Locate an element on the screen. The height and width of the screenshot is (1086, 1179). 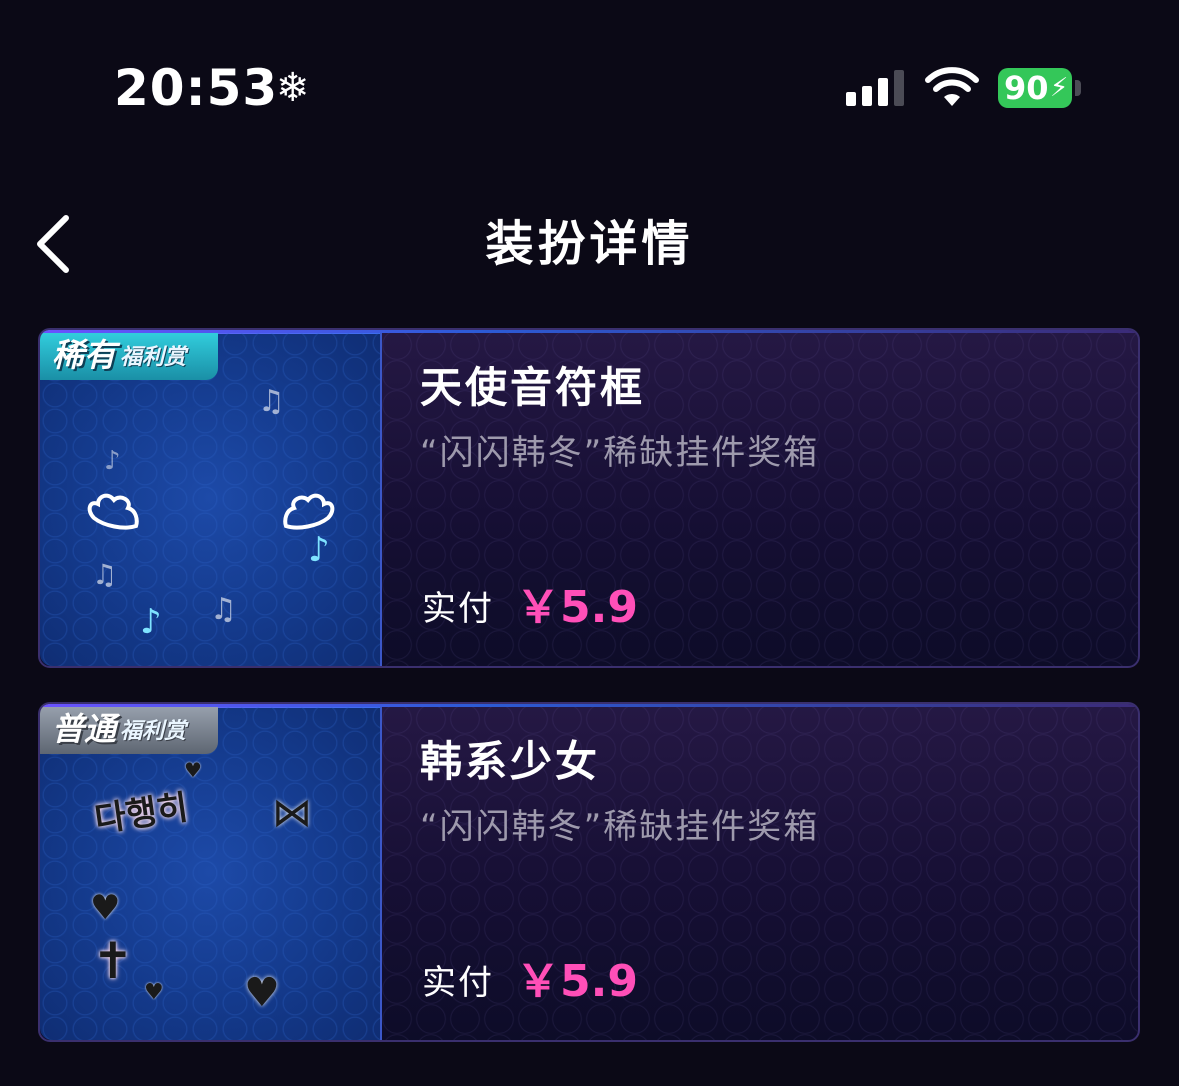
battery-icon: 90 ⚡ is located at coordinates (1035, 88).